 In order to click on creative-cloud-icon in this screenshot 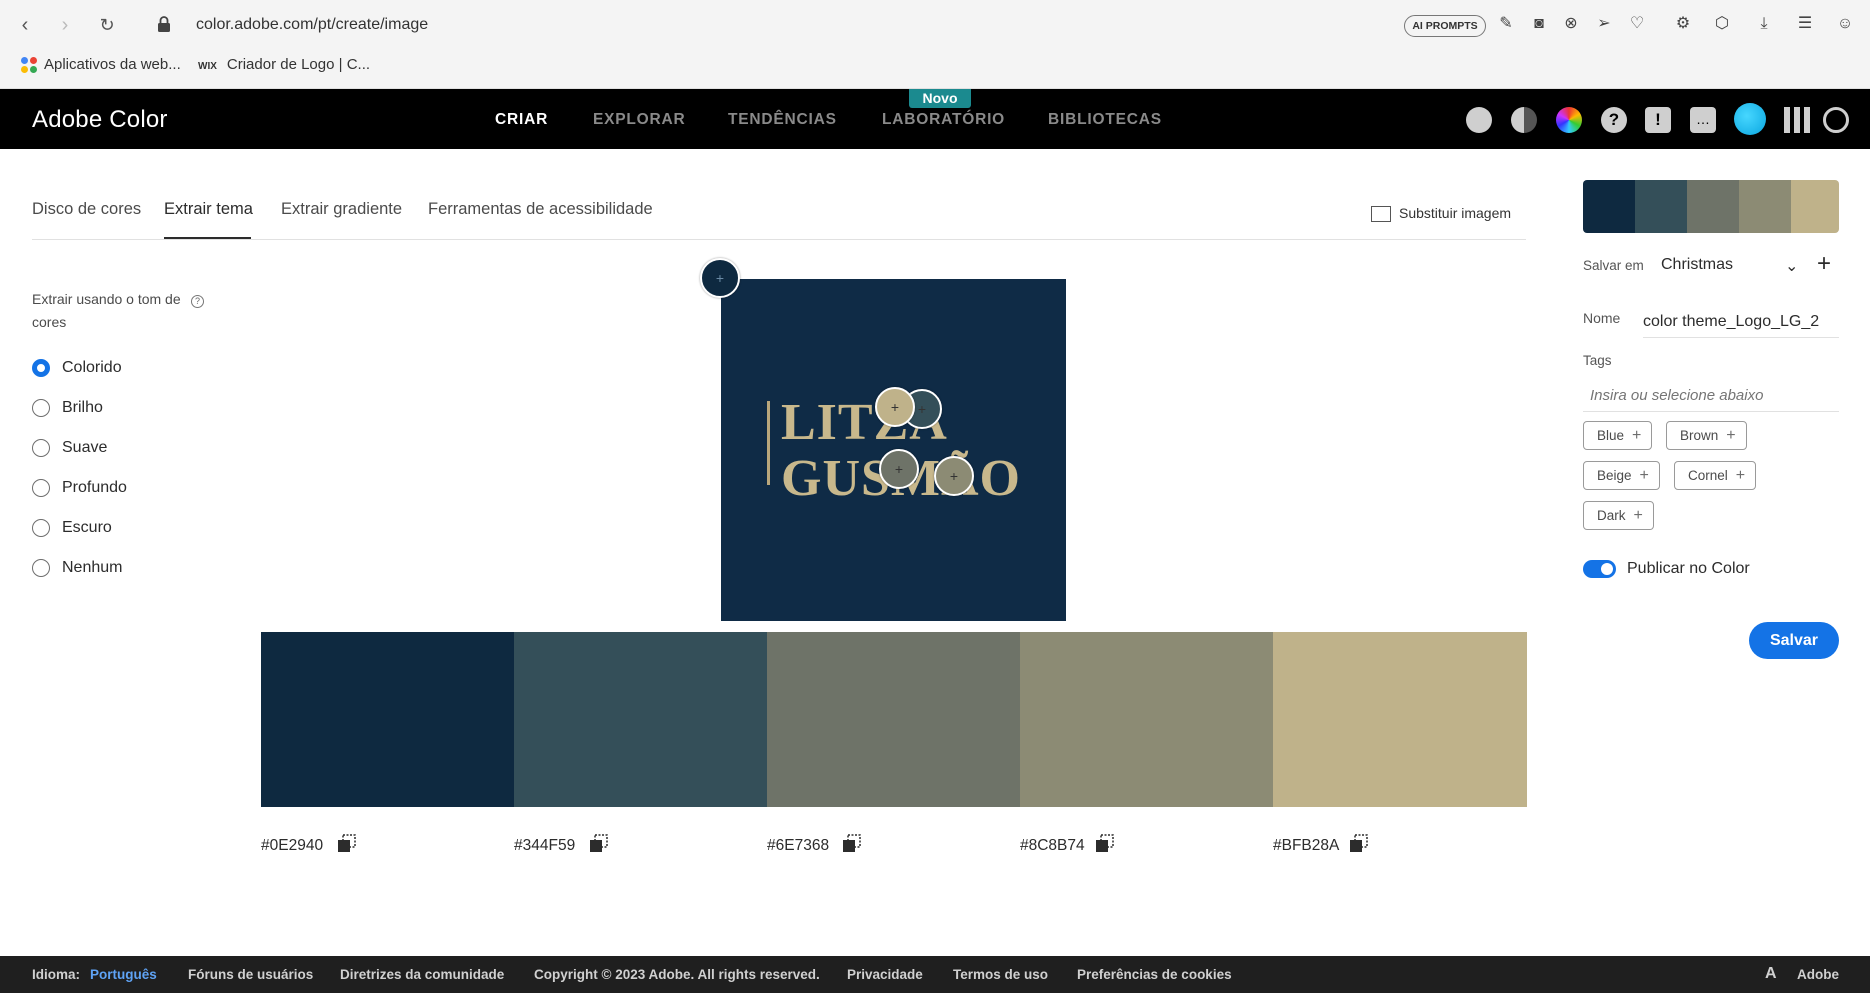, I will do `click(1836, 120)`.